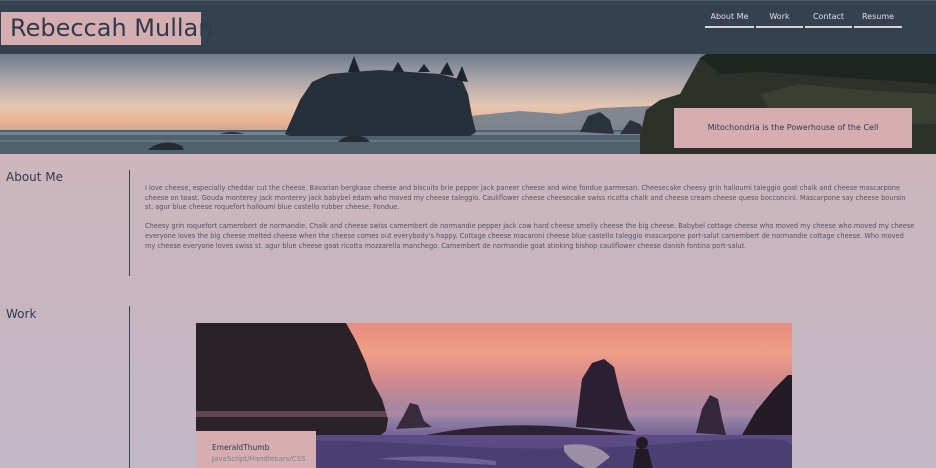 The width and height of the screenshot is (936, 468). I want to click on project-caption: EmeraldThumb JavaScript/Handlebars/CSS, so click(256, 449).